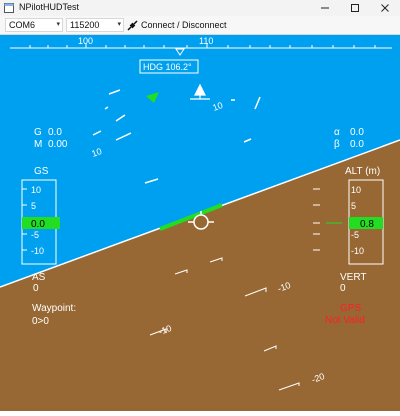 This screenshot has height=416, width=400. What do you see at coordinates (367, 224) in the screenshot?
I see `alt-value: 0.8` at bounding box center [367, 224].